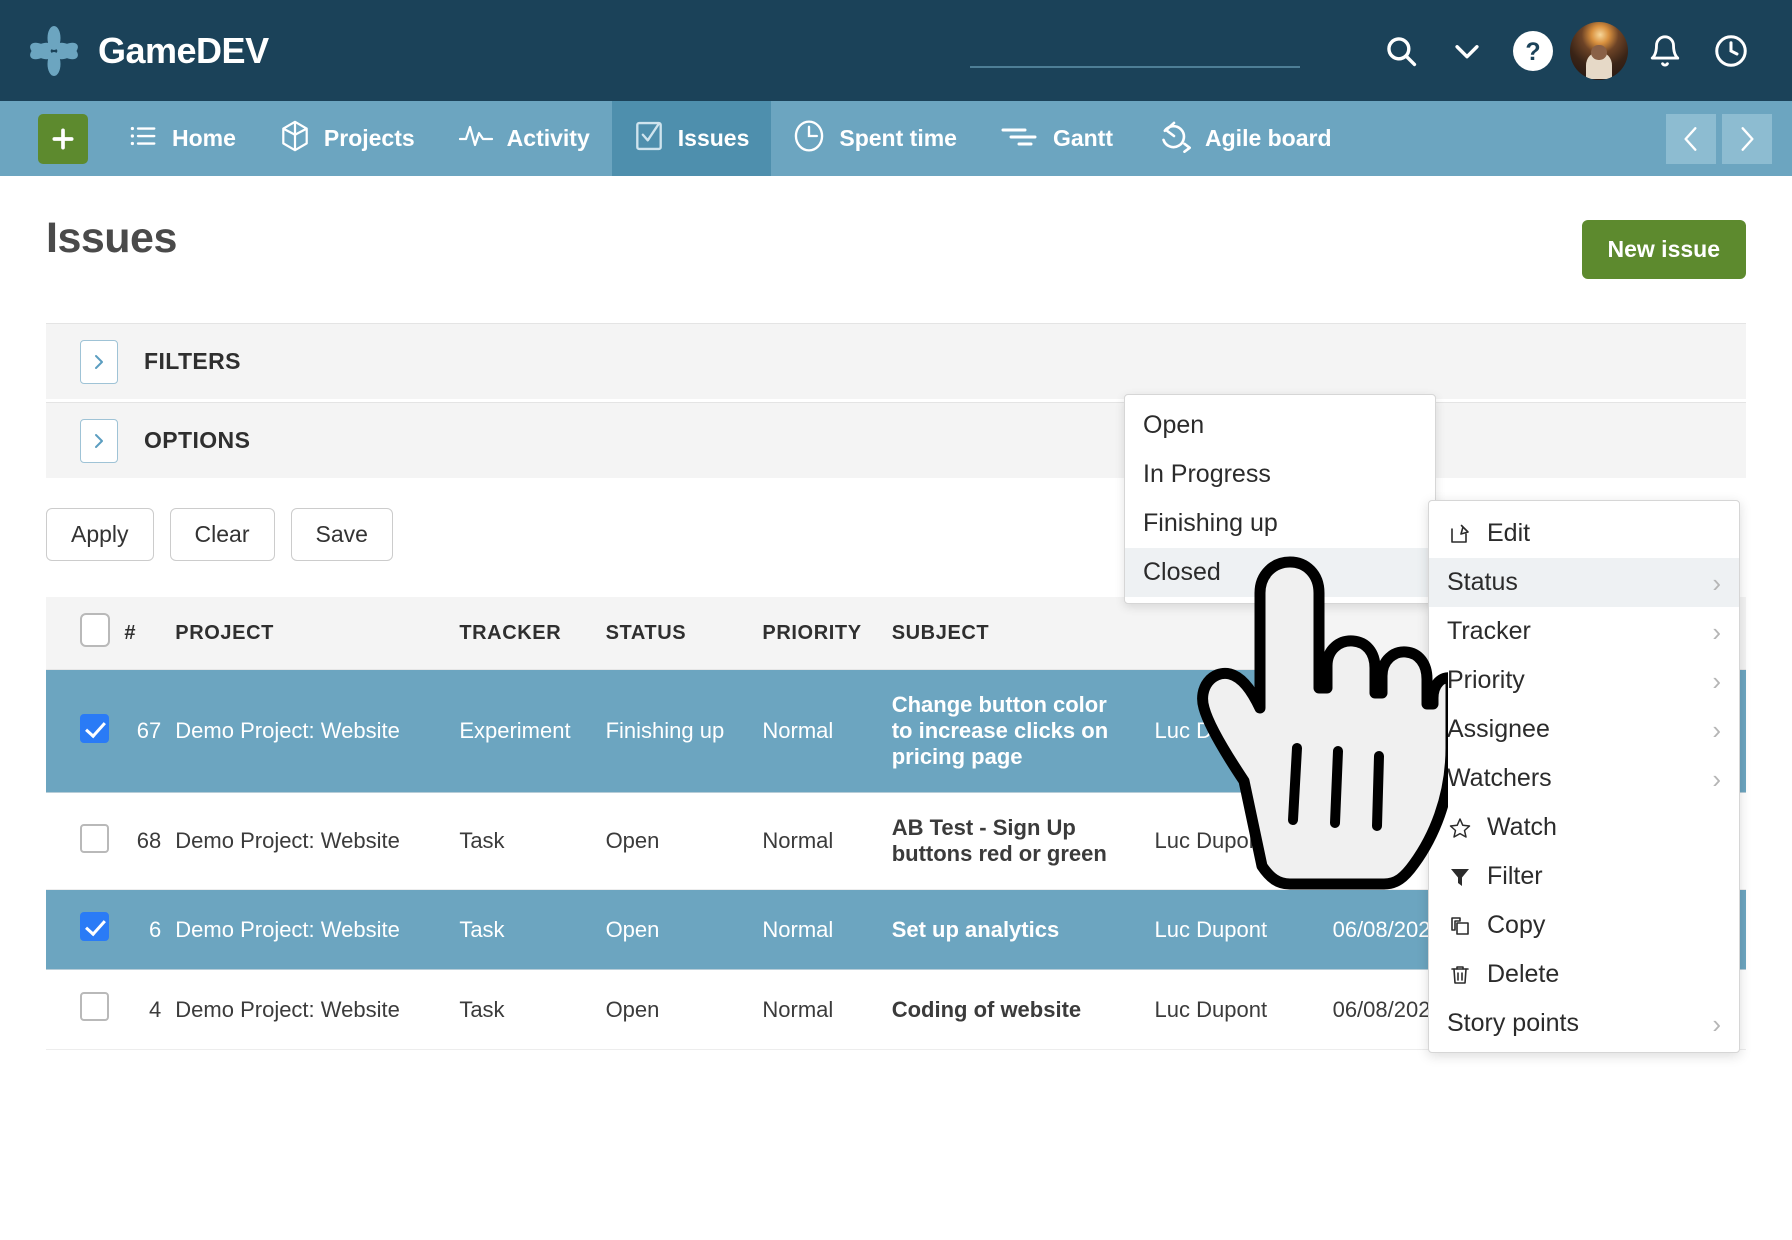 Image resolution: width=1792 pixels, height=1240 pixels. Describe the element at coordinates (1020, 139) in the screenshot. I see `gantt-bars-icon` at that location.